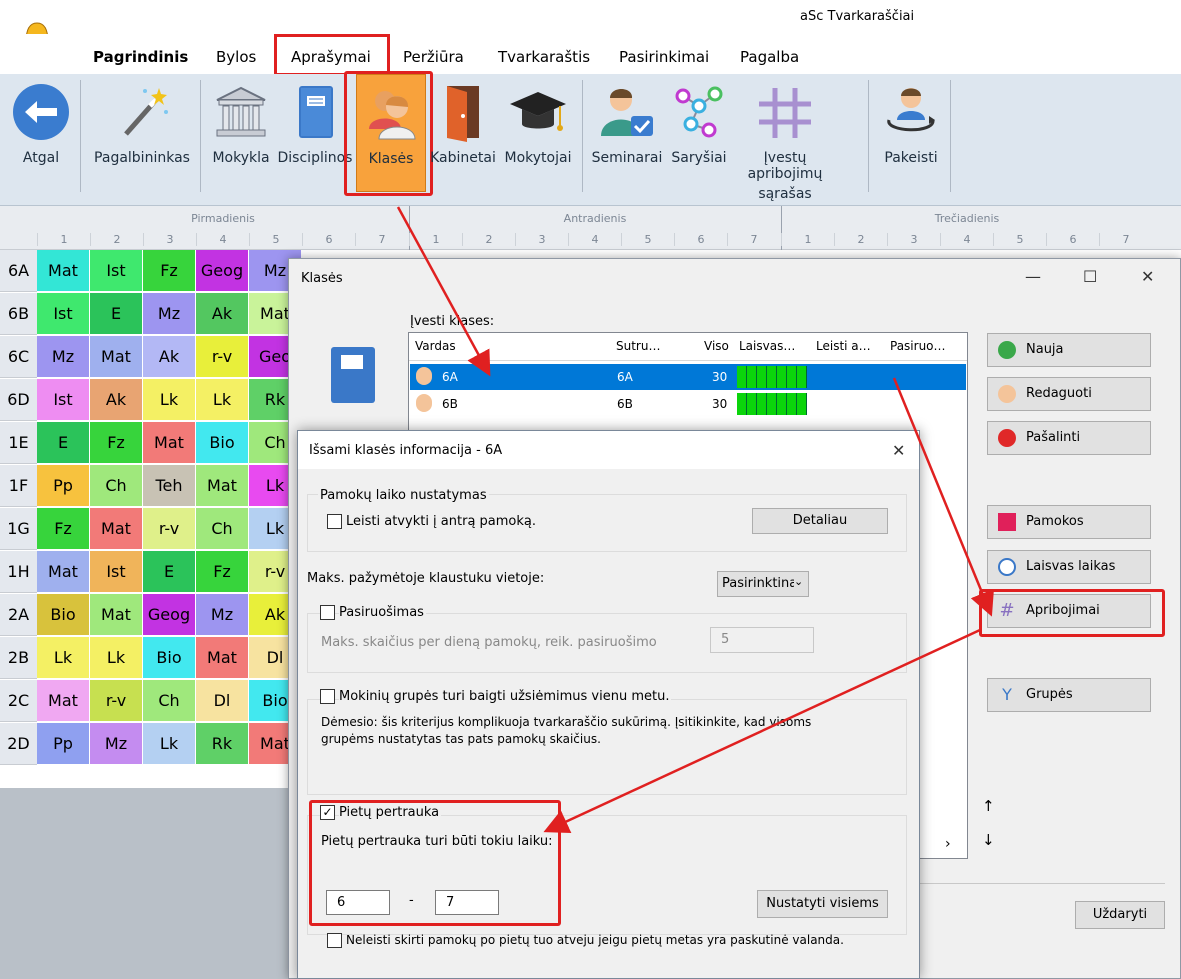 This screenshot has height=979, width=1181. I want to click on arrow-constraints-to-lunch, so click(762, 730).